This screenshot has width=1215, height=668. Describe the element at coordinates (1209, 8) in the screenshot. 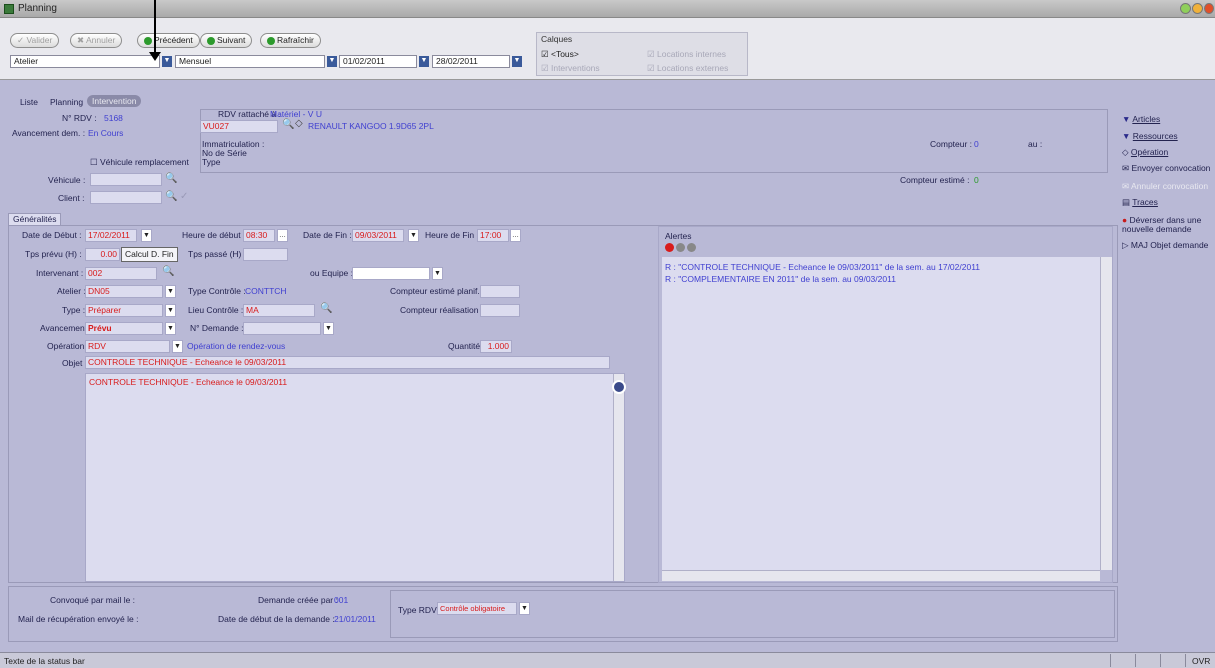

I see `close-icon` at that location.